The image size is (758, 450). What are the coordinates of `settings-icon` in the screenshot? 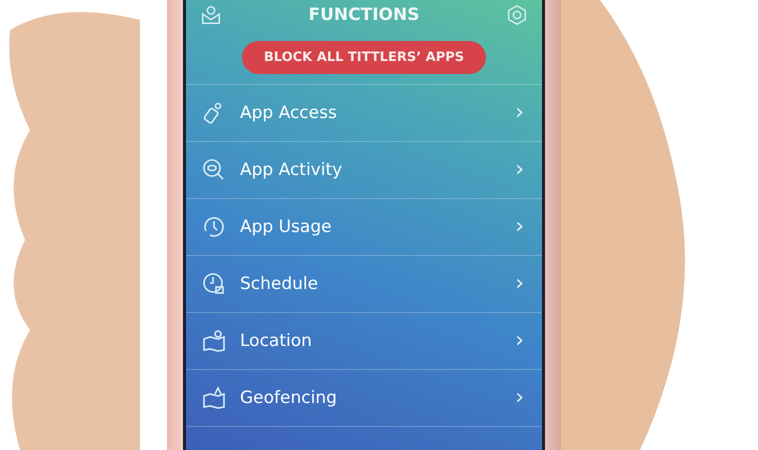 It's located at (517, 15).